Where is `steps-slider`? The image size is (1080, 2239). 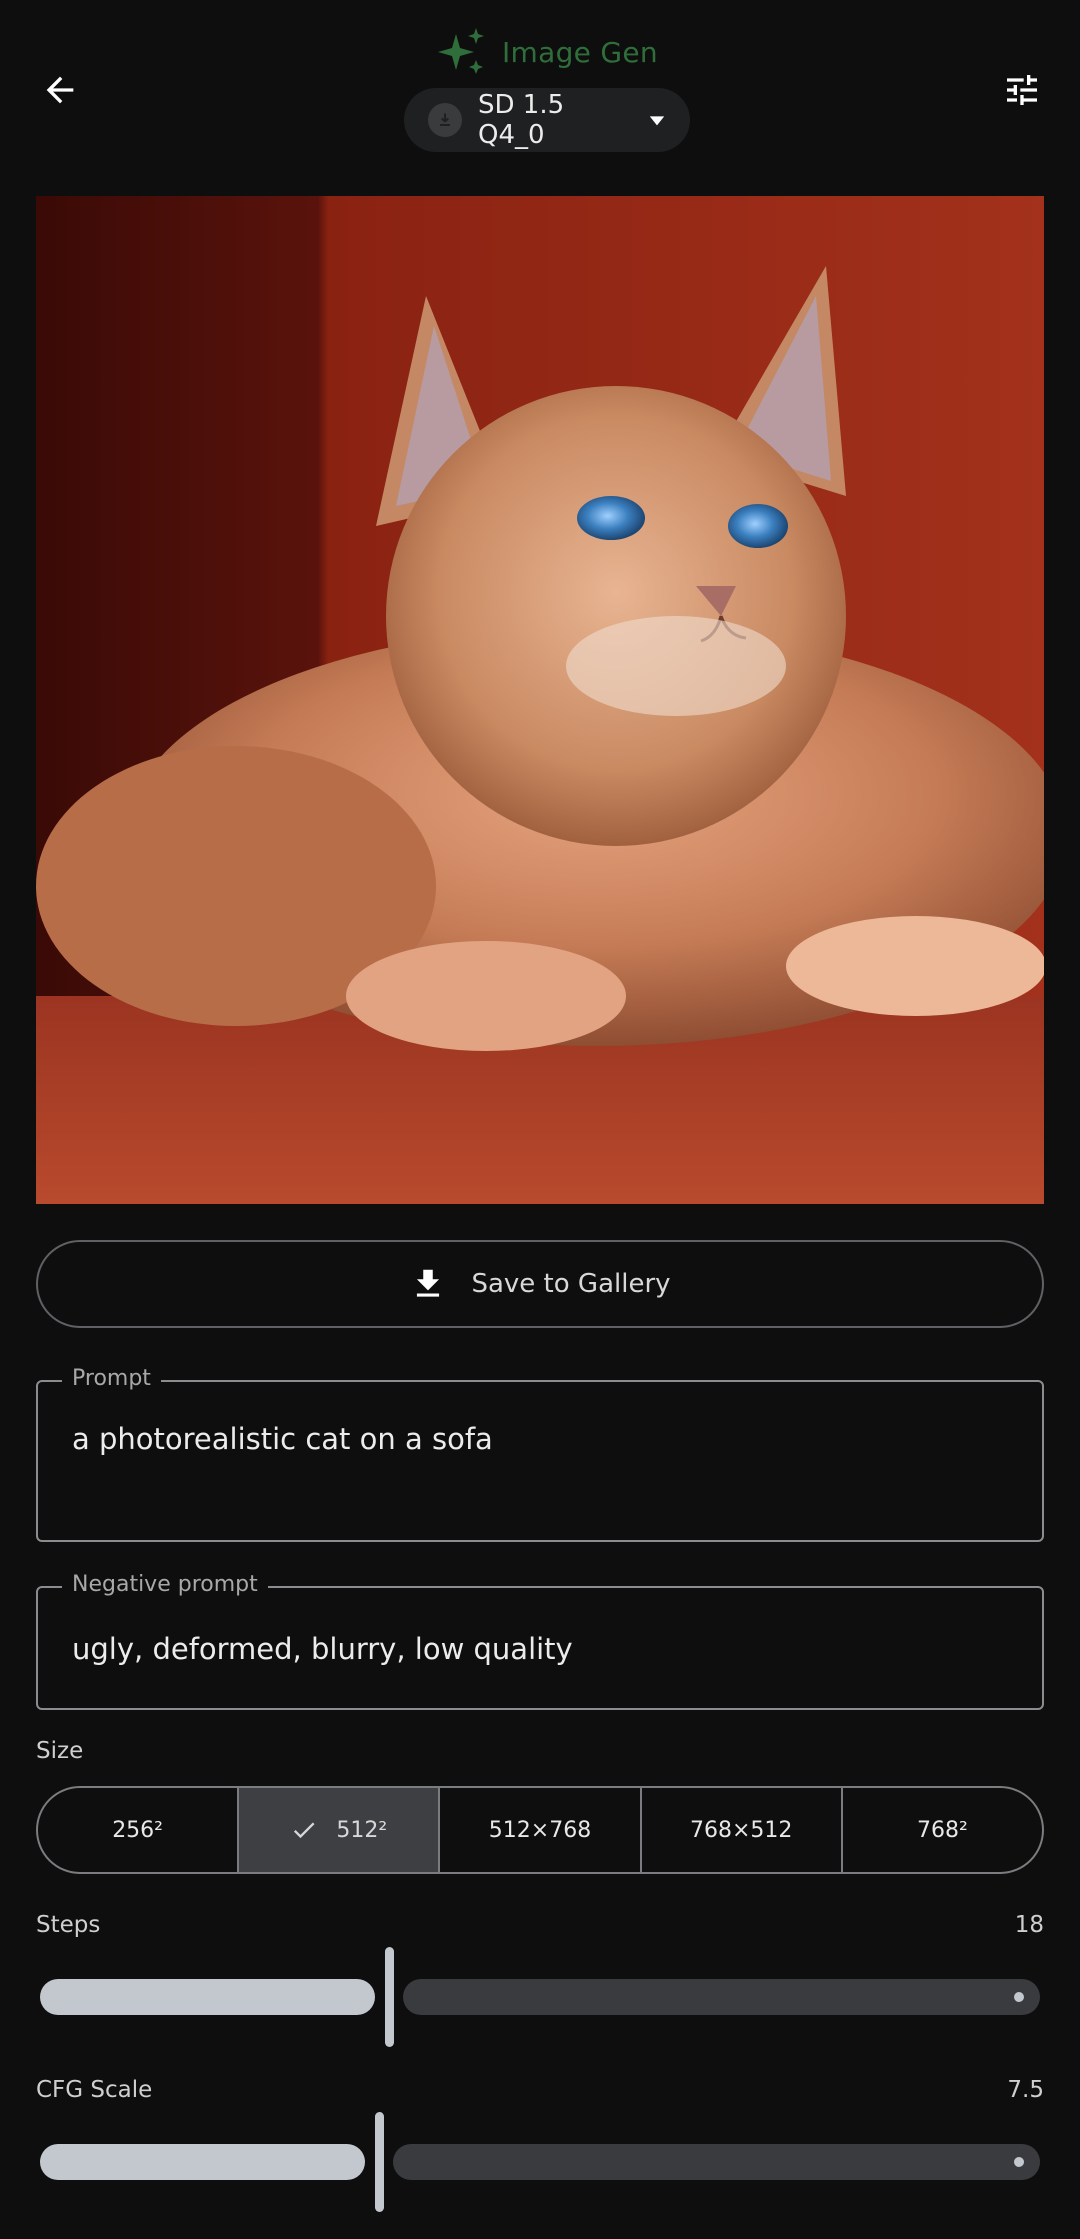
steps-slider is located at coordinates (540, 1997).